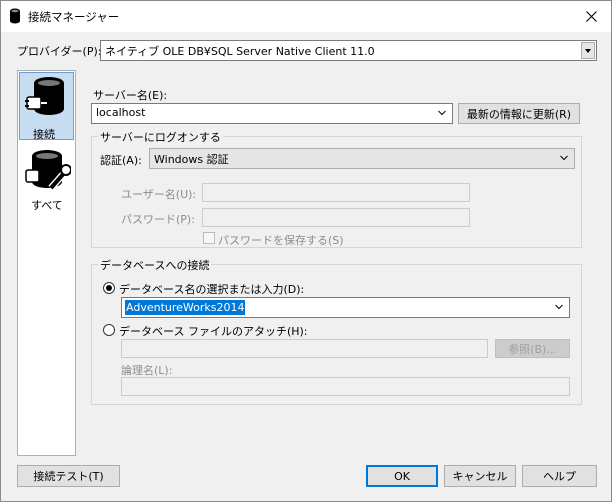 This screenshot has width=612, height=502. What do you see at coordinates (345, 386) in the screenshot?
I see `logical-name-input` at bounding box center [345, 386].